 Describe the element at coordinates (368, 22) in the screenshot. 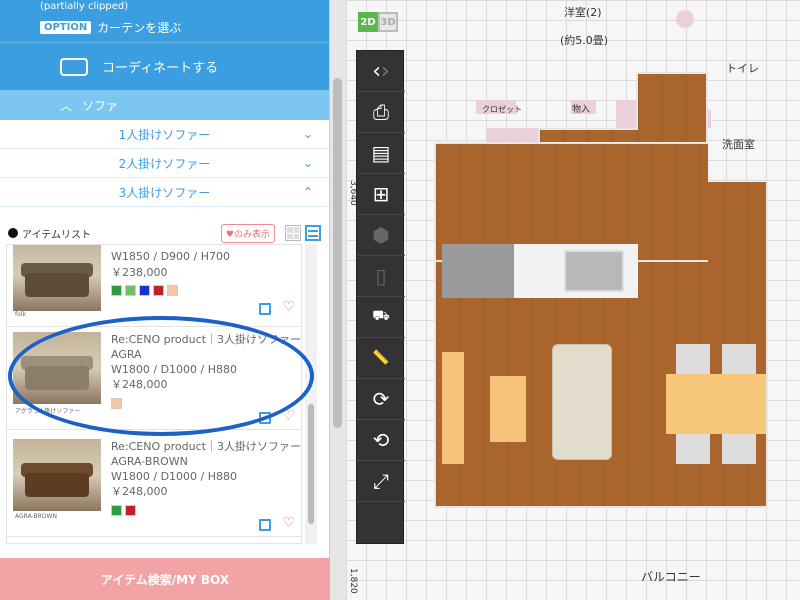

I see `mode-2d-button: 2D` at that location.